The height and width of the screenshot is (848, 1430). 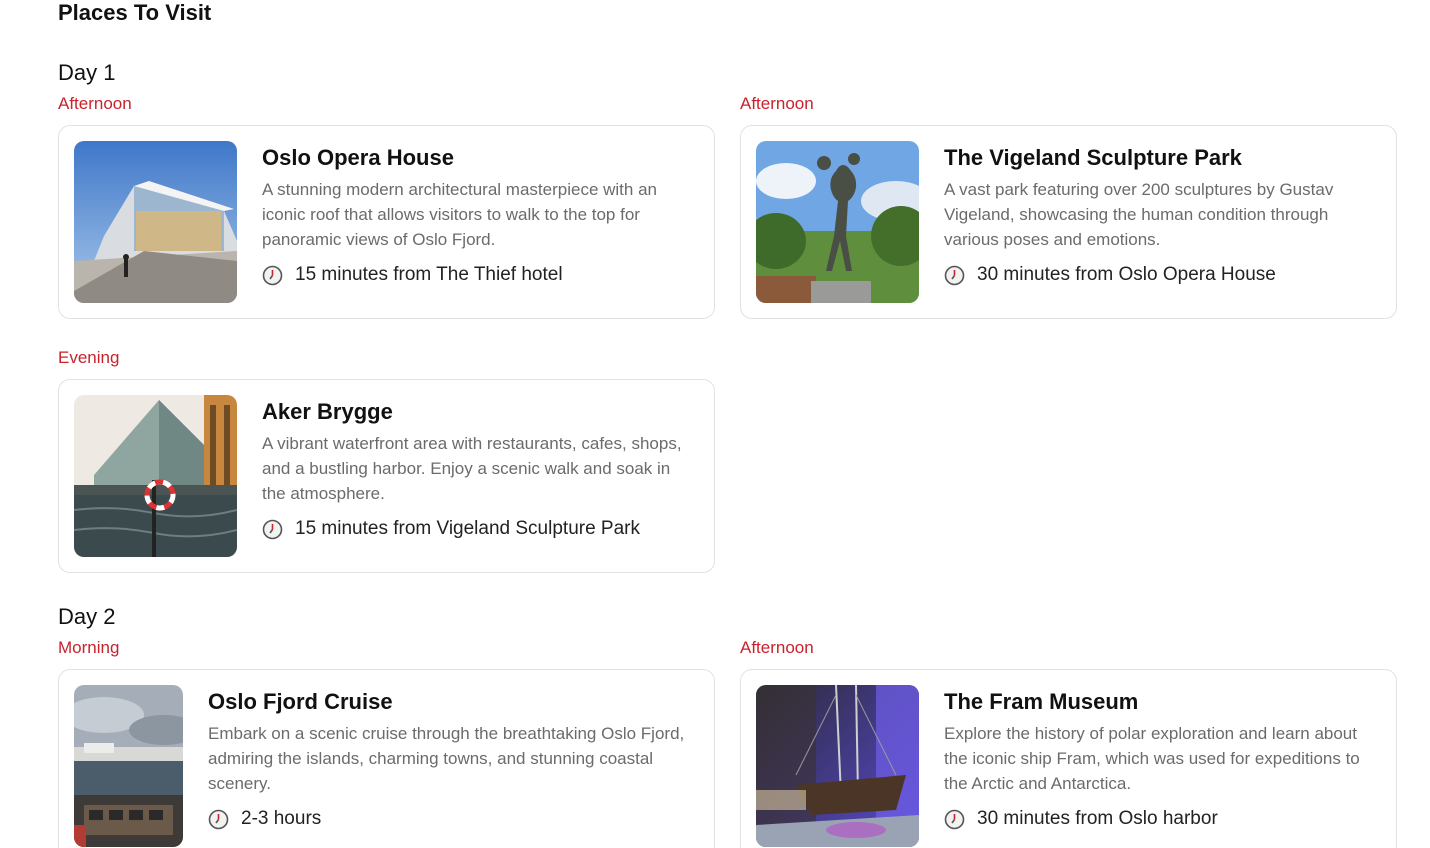 I want to click on day-heading-1: Day 1, so click(x=87, y=72).